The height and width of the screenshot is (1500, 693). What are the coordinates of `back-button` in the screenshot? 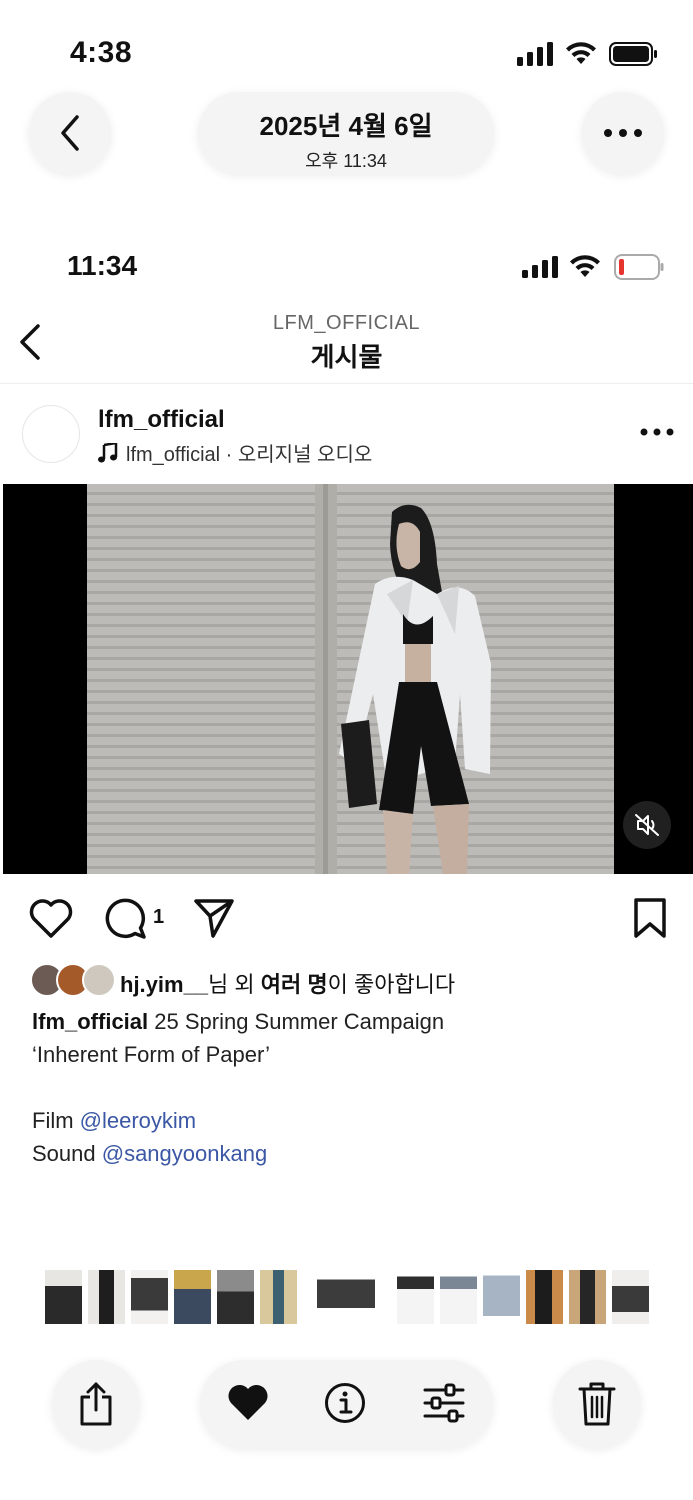 It's located at (70, 133).